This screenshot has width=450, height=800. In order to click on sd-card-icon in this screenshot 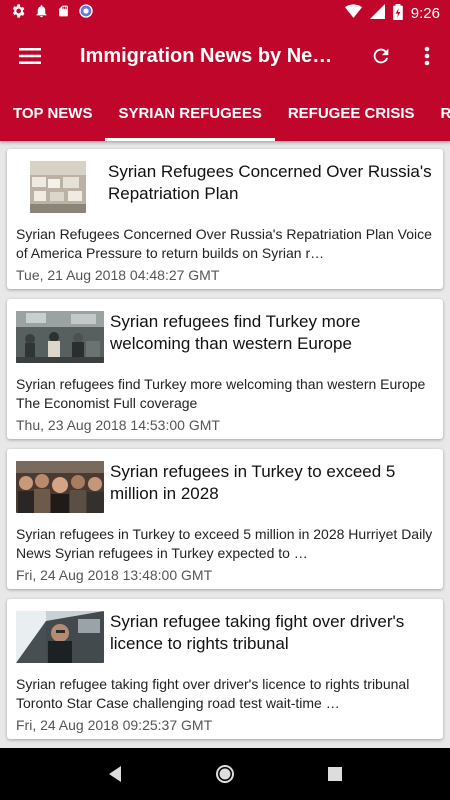, I will do `click(63, 13)`.